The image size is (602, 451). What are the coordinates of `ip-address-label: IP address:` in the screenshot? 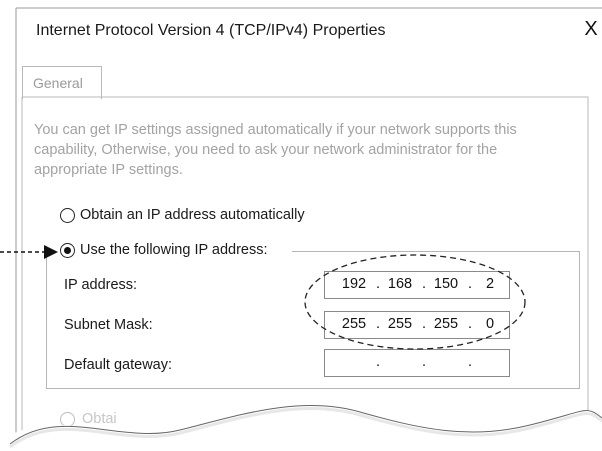 It's located at (101, 285).